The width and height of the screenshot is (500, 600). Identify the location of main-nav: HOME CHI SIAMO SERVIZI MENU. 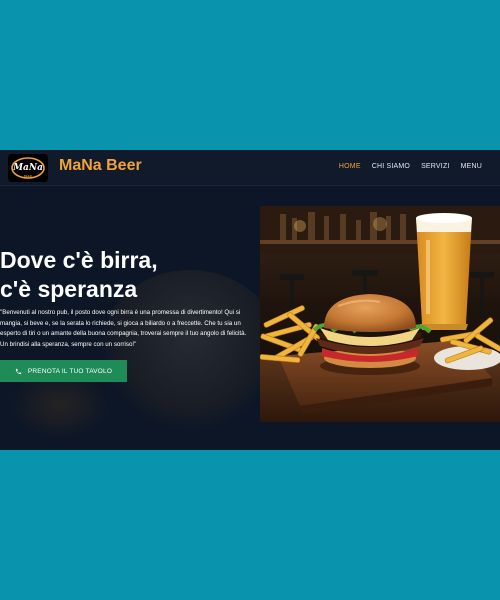
(410, 166).